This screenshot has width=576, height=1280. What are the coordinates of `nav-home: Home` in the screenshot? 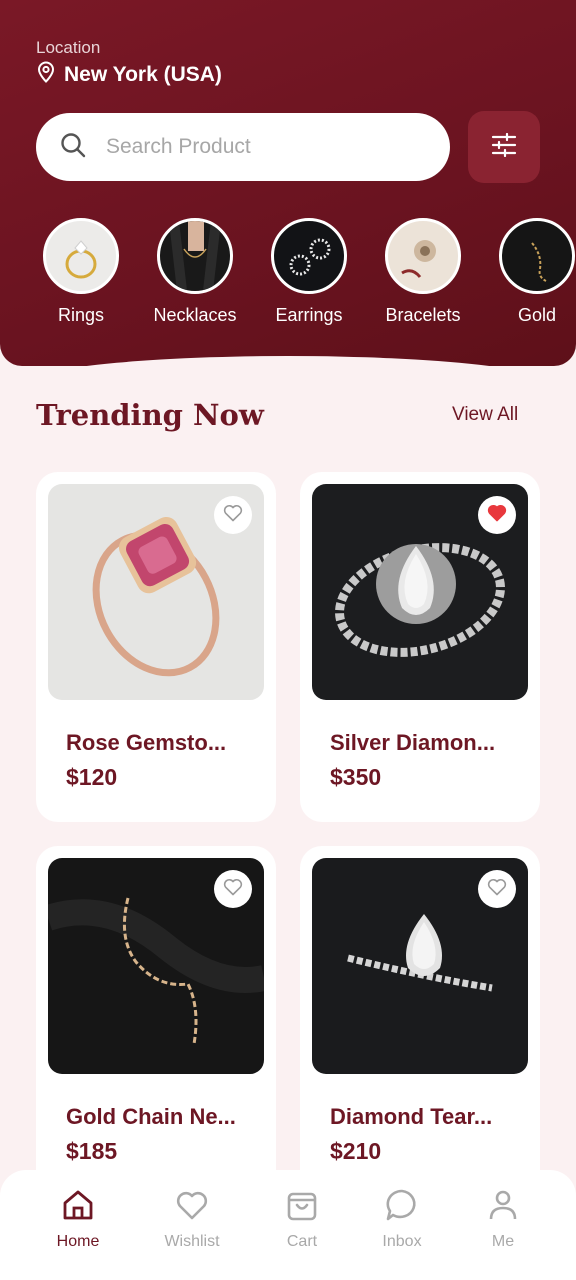 It's located at (78, 1219).